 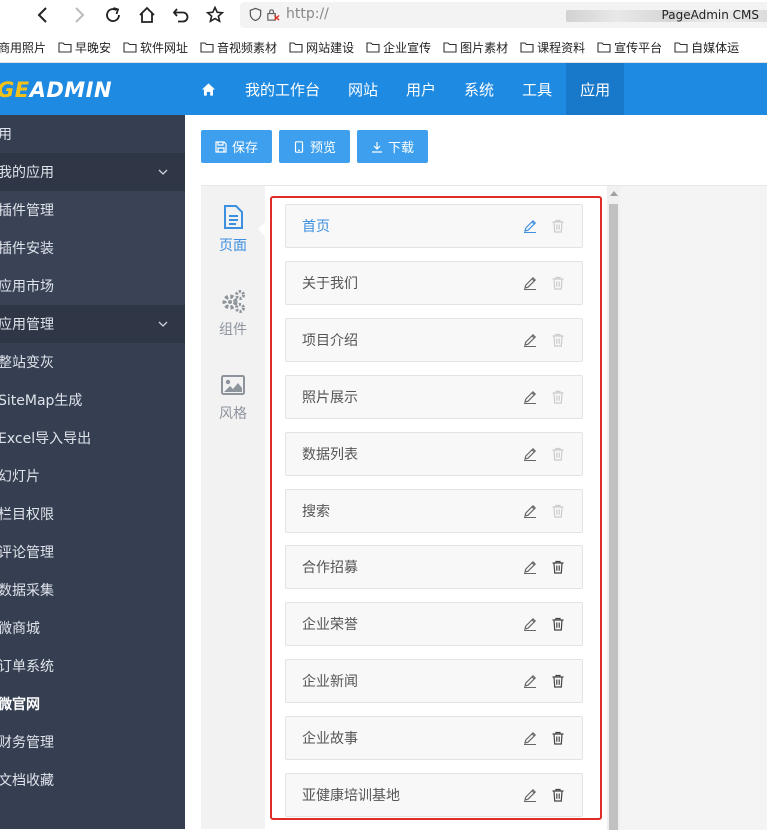 What do you see at coordinates (208, 89) in the screenshot?
I see `nav-home` at bounding box center [208, 89].